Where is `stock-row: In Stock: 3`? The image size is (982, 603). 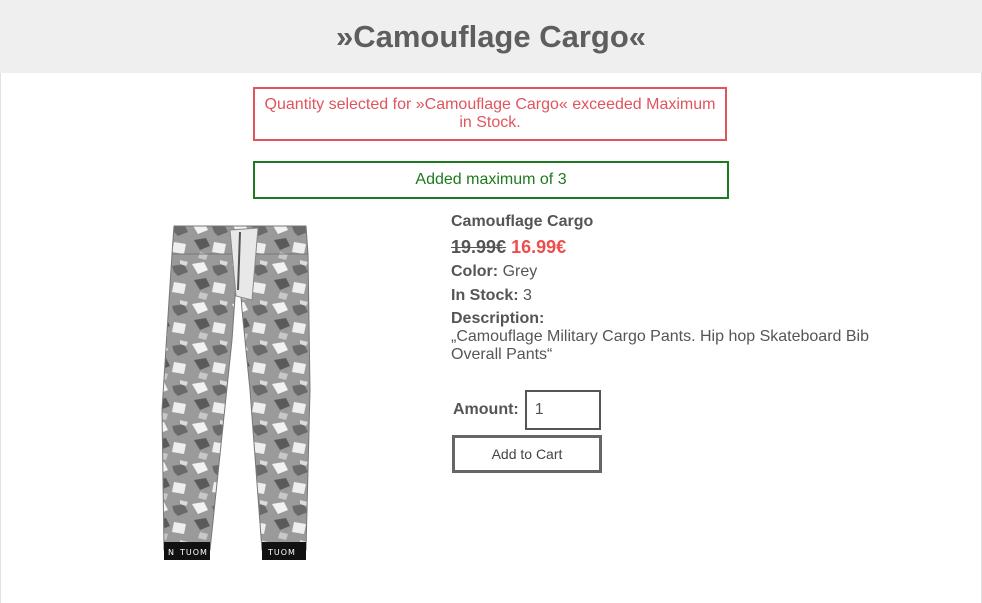
stock-row: In Stock: 3 is located at coordinates (671, 296).